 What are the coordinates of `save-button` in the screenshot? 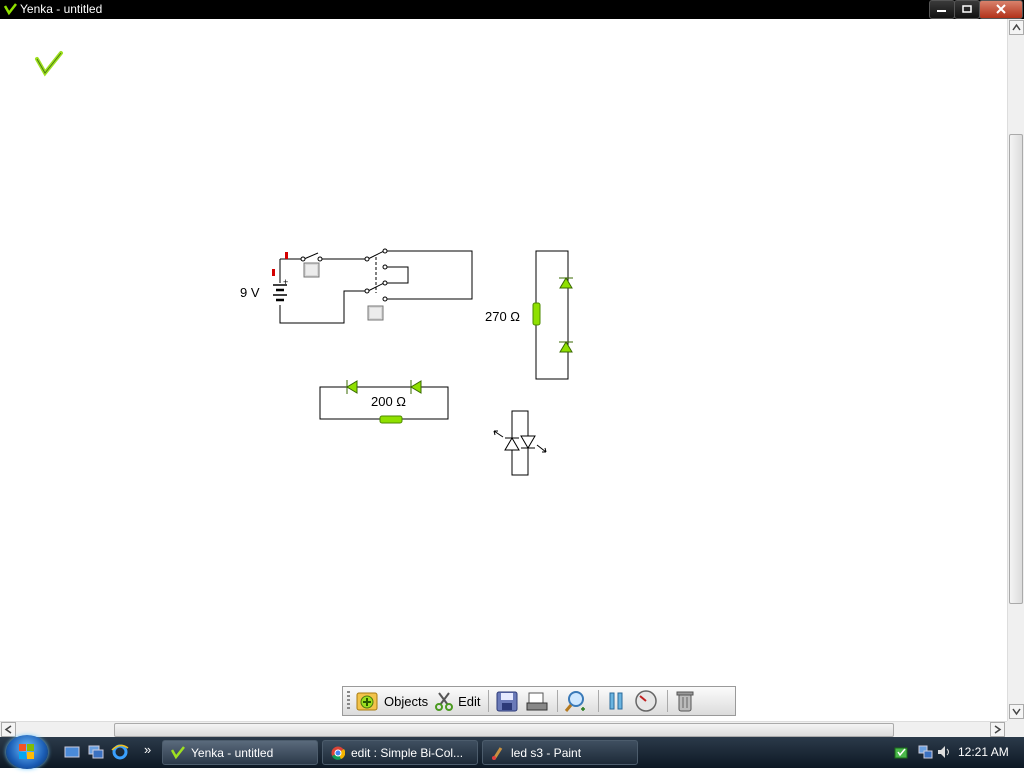 It's located at (507, 701).